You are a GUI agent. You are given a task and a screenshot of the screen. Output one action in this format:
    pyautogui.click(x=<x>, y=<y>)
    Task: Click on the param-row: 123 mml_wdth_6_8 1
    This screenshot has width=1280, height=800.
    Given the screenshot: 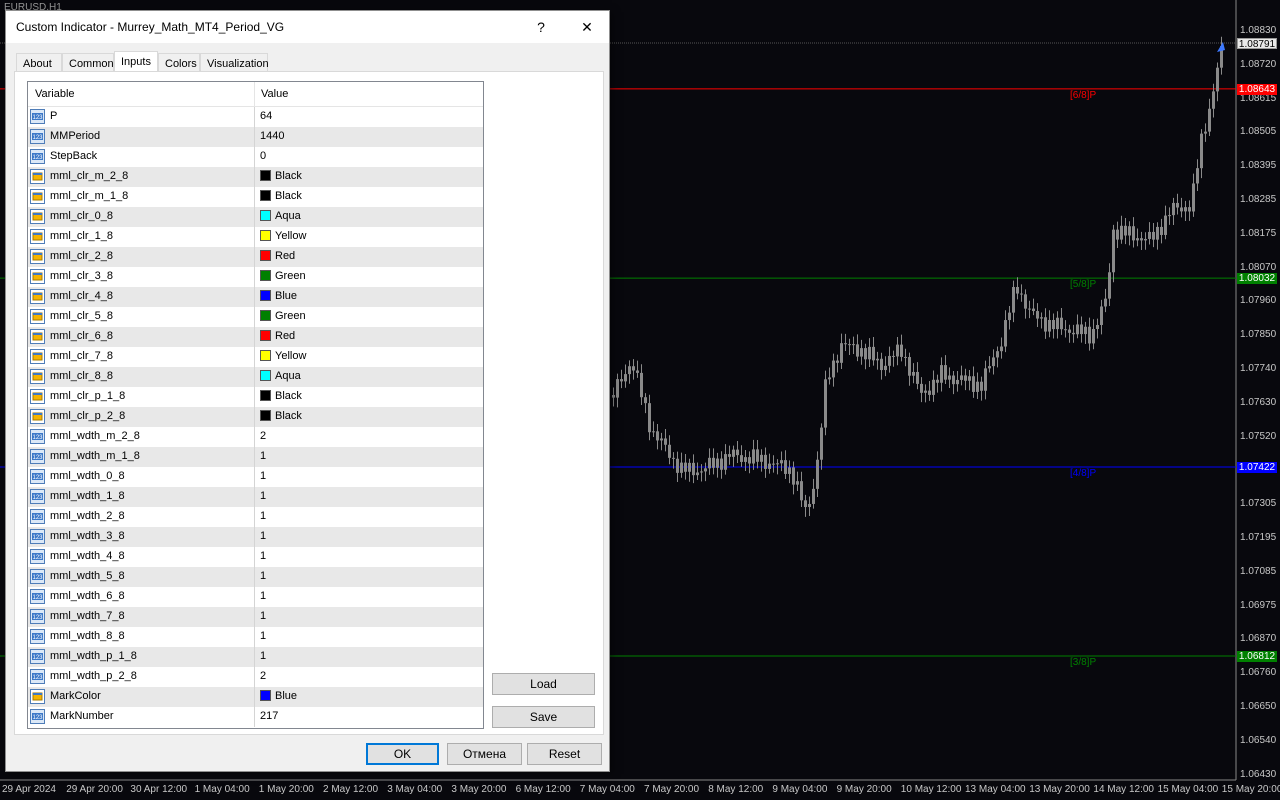 What is the action you would take?
    pyautogui.click(x=255, y=597)
    